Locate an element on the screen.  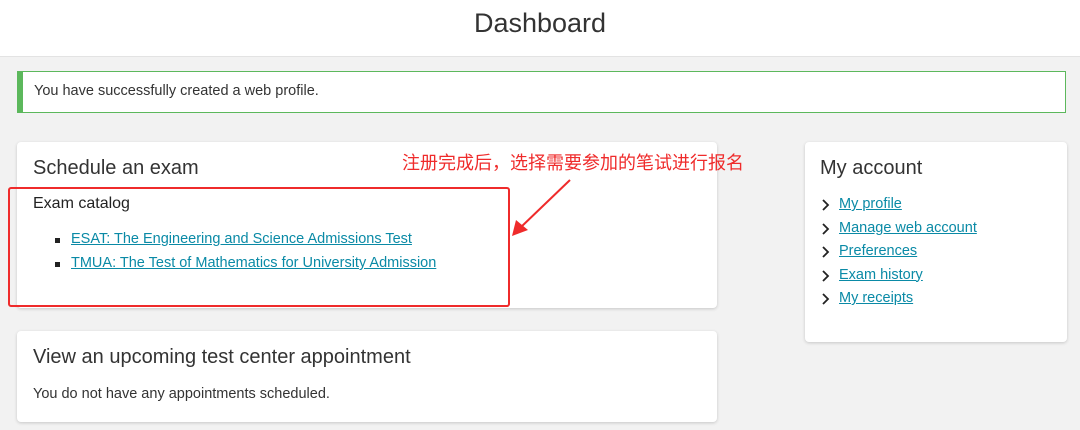
my-receipts-link: My receipts is located at coordinates (876, 298).